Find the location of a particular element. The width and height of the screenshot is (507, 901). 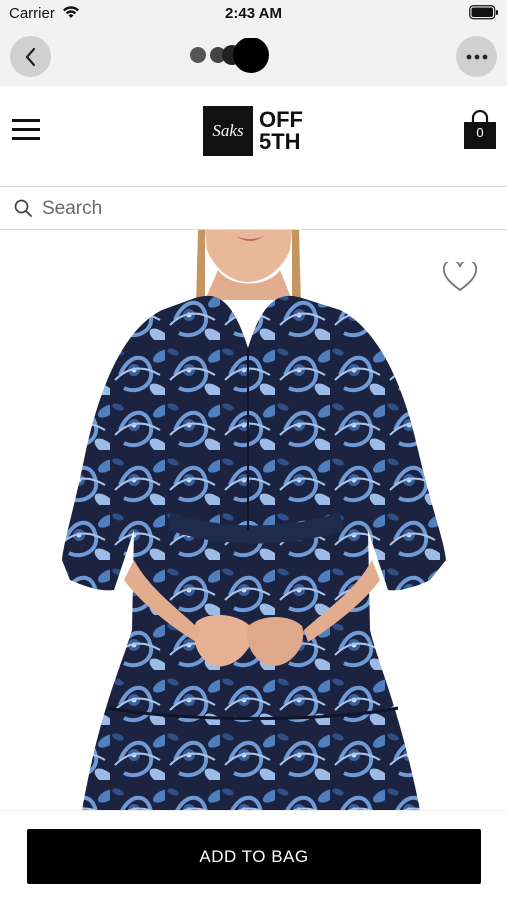

site-header: Saks OFF 5TH 0 is located at coordinates (253, 136).